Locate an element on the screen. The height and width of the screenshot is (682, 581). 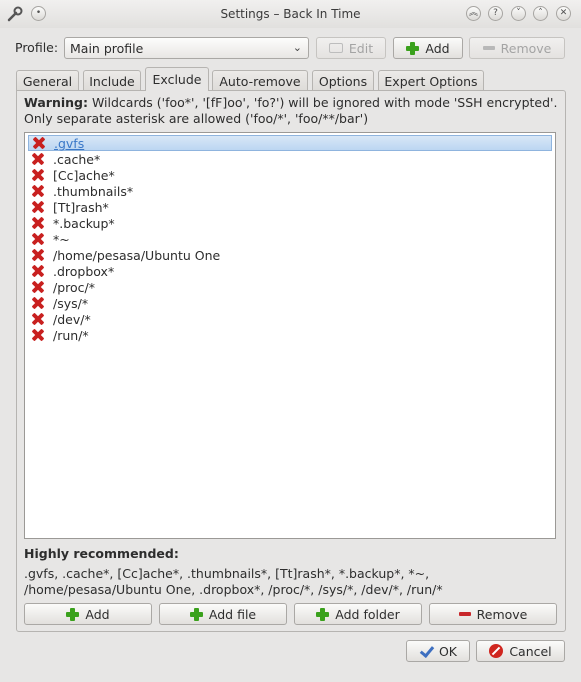
tab-exclude: Exclude is located at coordinates (177, 79).